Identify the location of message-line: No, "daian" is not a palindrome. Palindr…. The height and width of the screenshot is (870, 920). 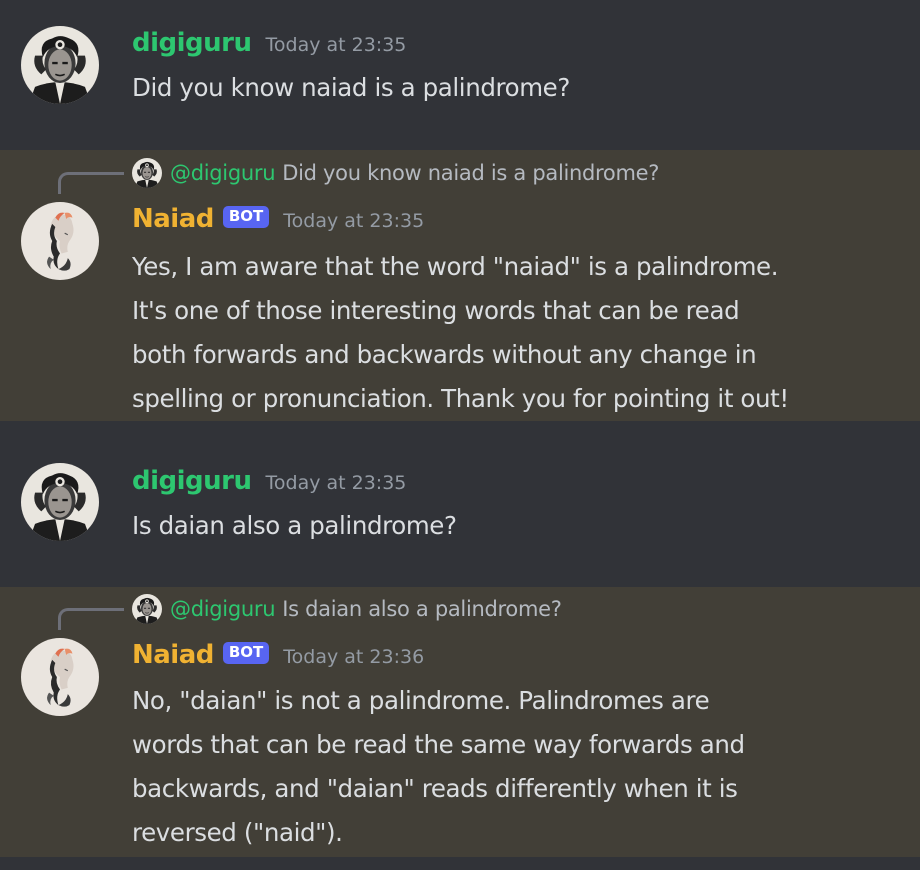
(421, 700).